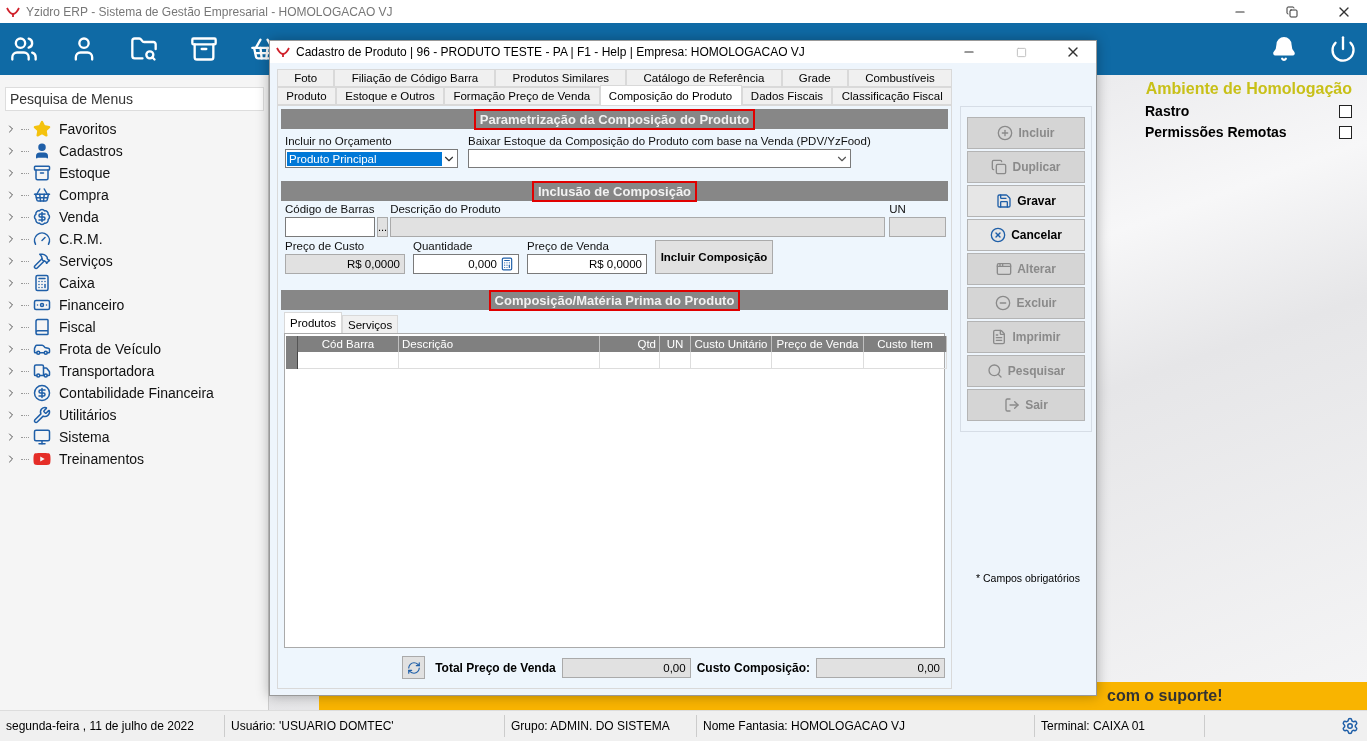 The height and width of the screenshot is (741, 1367). I want to click on power-icon, so click(1343, 49).